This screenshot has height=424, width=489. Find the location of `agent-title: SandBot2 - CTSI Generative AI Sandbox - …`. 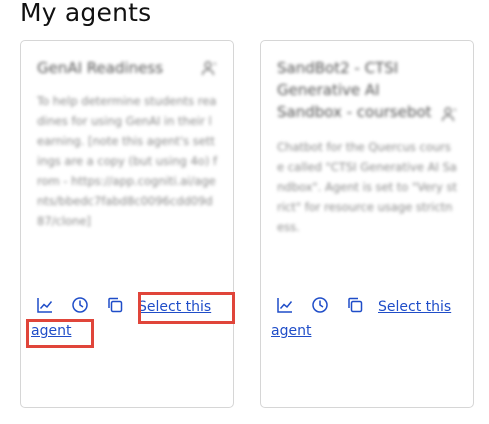

agent-title: SandBot2 - CTSI Generative AI Sandbox - … is located at coordinates (354, 90).